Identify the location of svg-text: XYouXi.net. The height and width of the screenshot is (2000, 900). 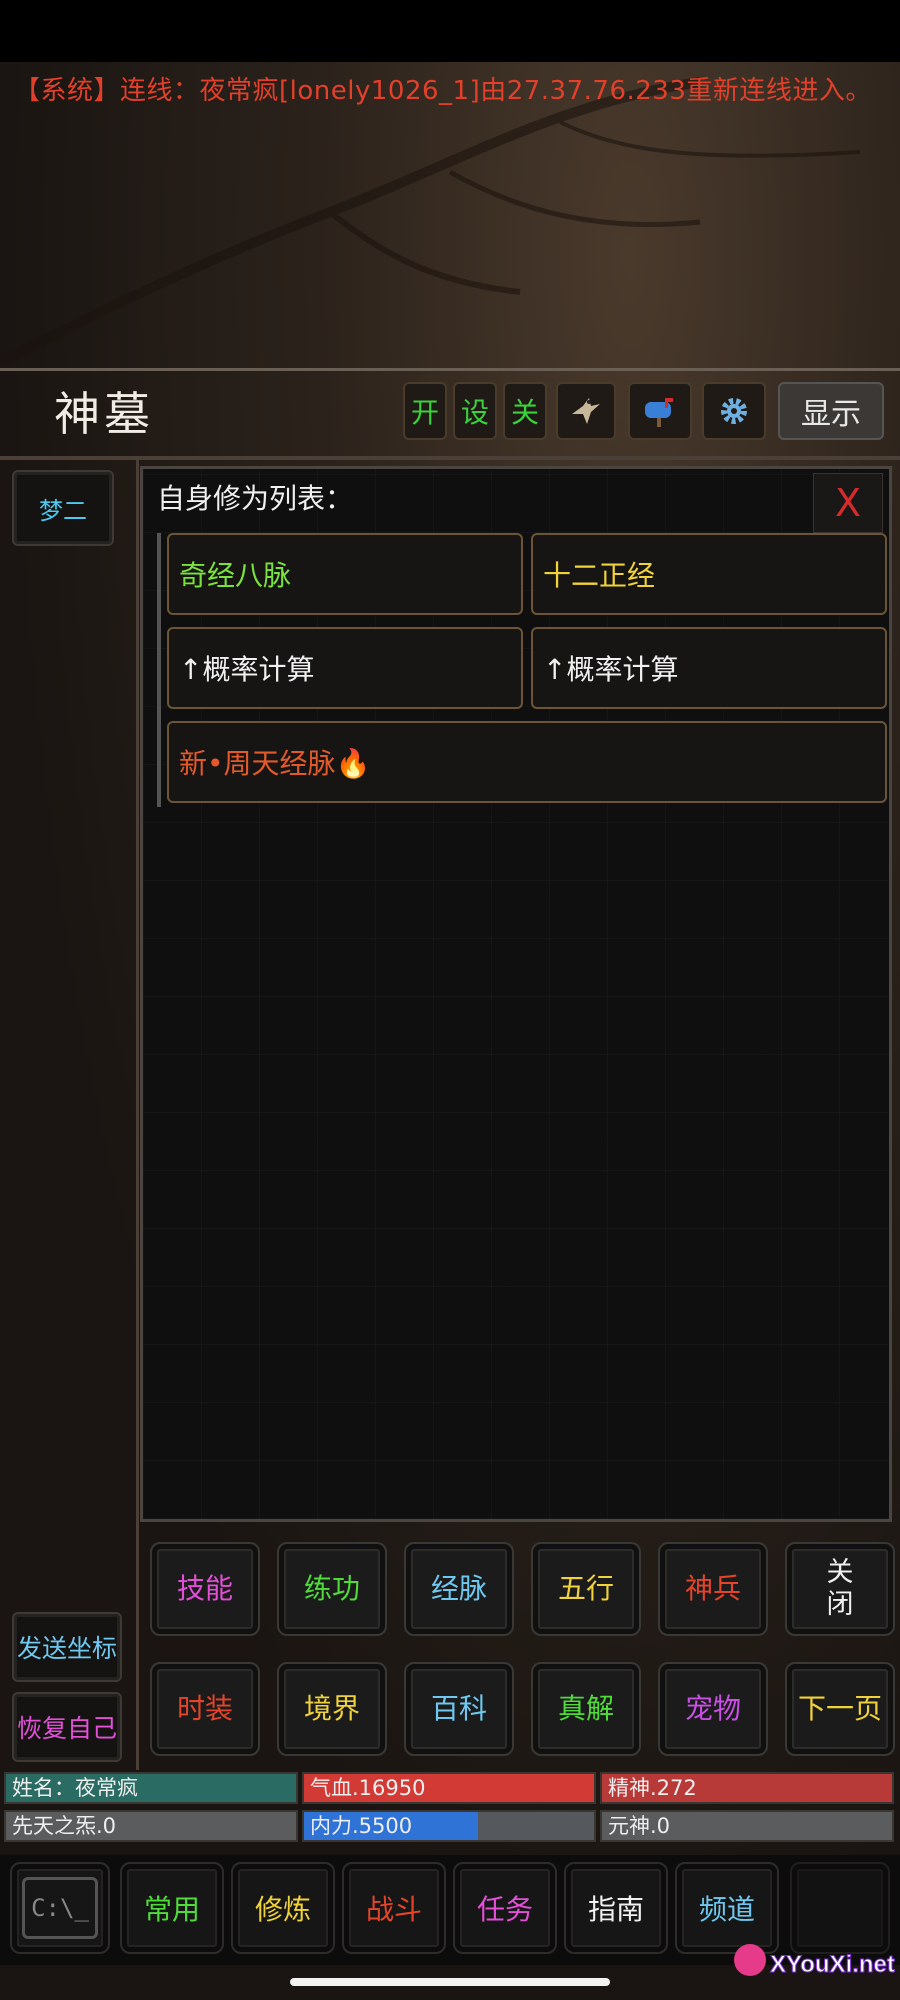
(832, 1964).